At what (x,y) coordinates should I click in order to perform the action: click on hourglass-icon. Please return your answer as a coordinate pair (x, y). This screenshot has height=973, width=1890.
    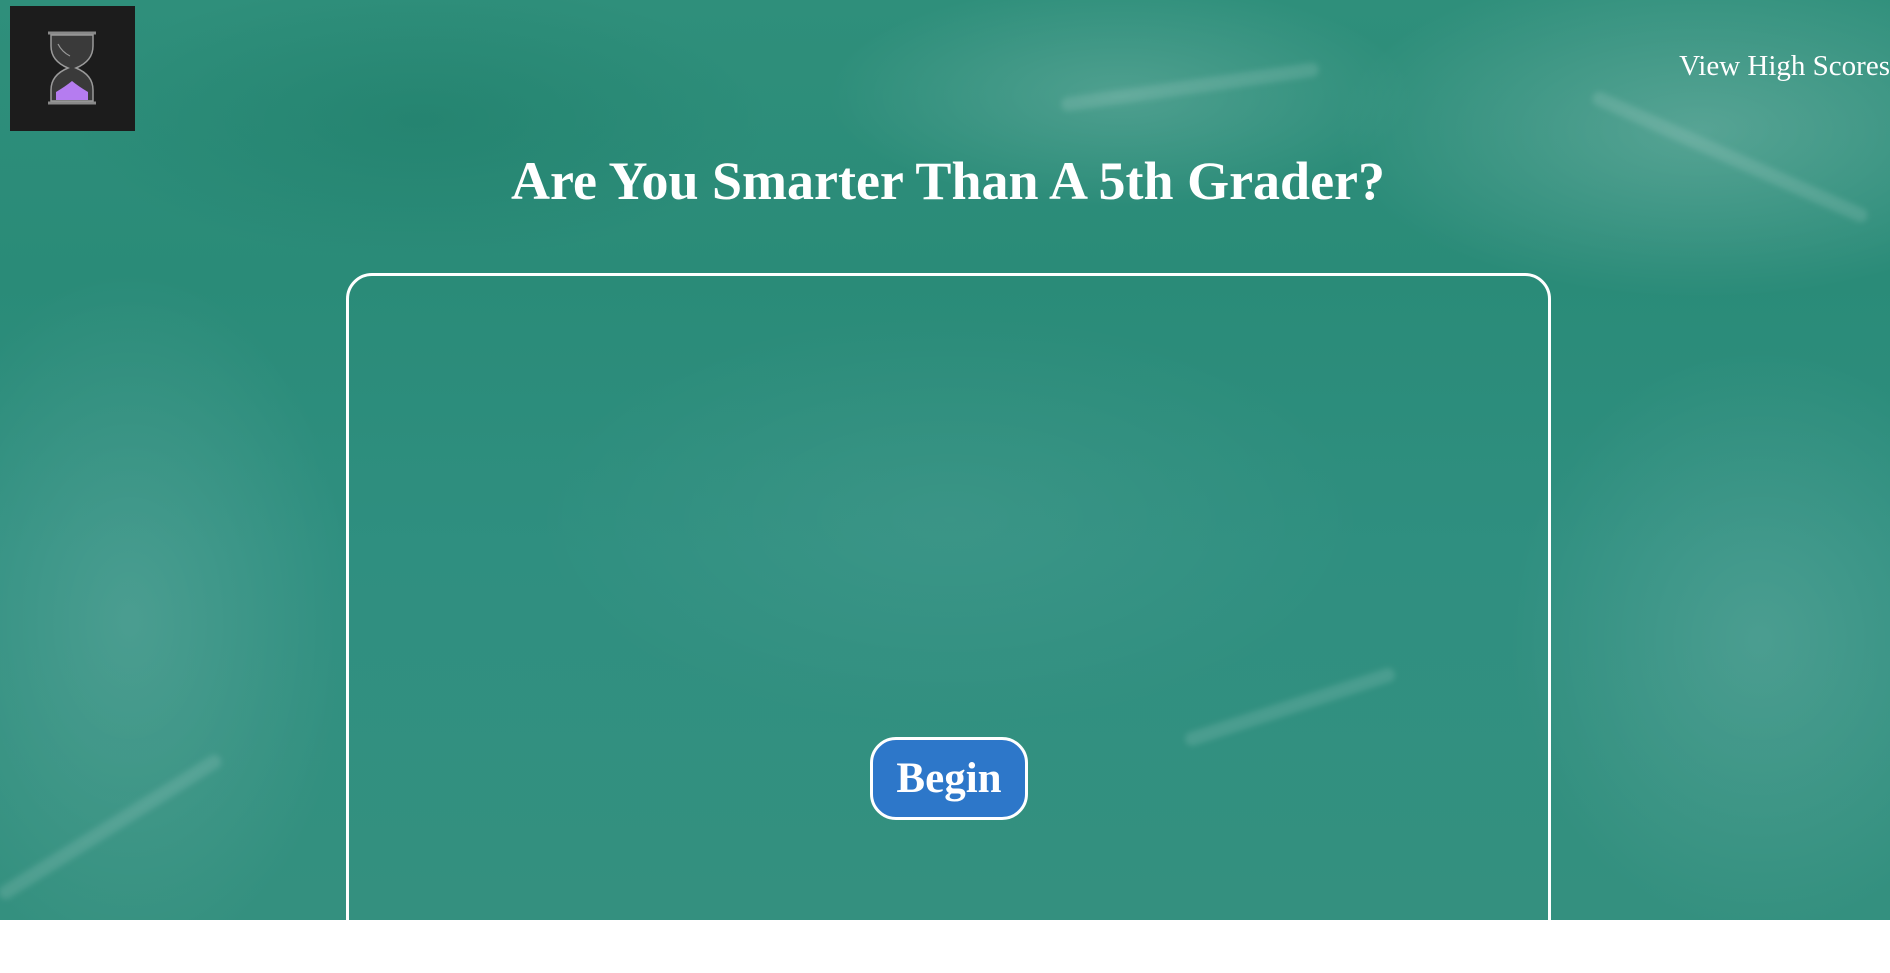
    Looking at the image, I should click on (72, 68).